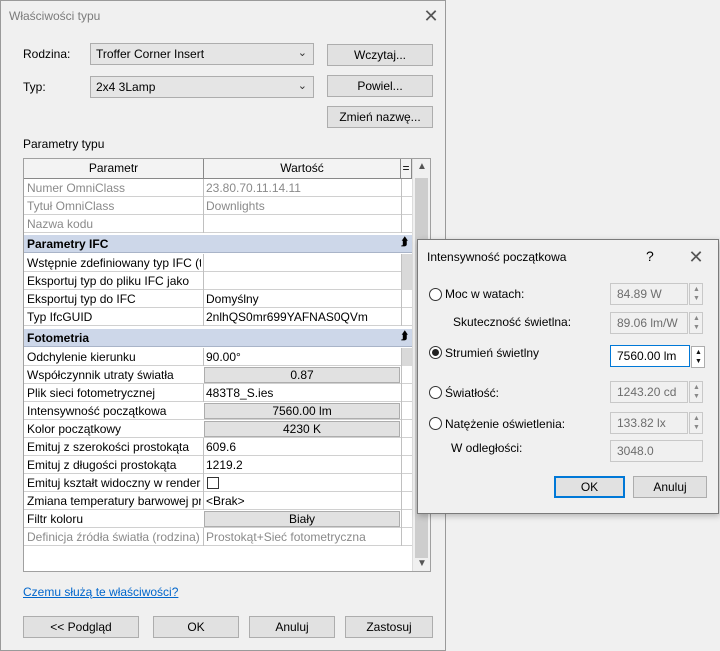 This screenshot has width=720, height=651. Describe the element at coordinates (218, 447) in the screenshot. I see `table-row: Emituj z szerokości prostokąta 609.6` at that location.